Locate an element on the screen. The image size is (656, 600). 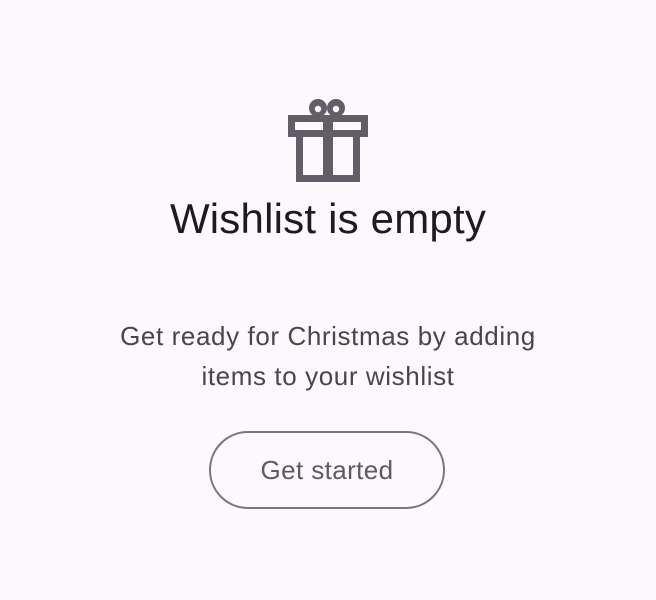
get-started-button: Get started is located at coordinates (327, 470).